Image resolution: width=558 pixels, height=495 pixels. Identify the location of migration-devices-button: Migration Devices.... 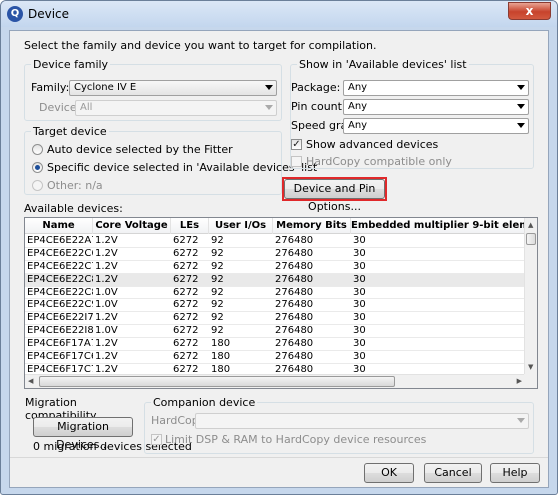
(83, 434).